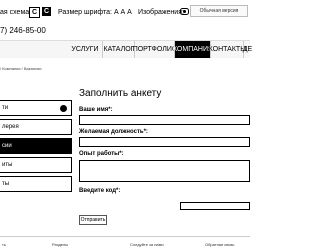 This screenshot has width=320, height=250. I want to click on phone-number: 7) 246-85-00, so click(23, 30).